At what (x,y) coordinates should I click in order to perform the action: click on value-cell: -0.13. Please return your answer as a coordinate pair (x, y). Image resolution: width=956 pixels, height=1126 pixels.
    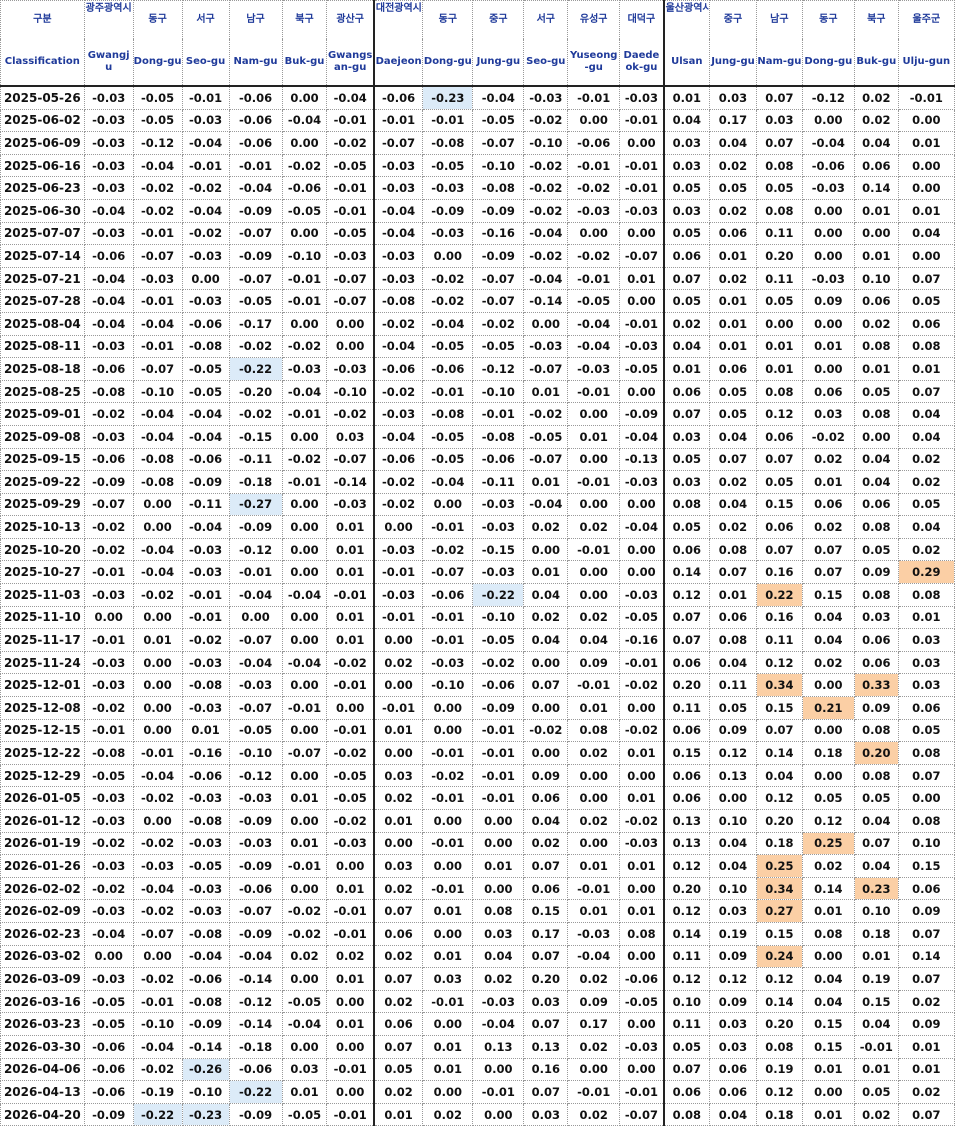
    Looking at the image, I should click on (642, 460).